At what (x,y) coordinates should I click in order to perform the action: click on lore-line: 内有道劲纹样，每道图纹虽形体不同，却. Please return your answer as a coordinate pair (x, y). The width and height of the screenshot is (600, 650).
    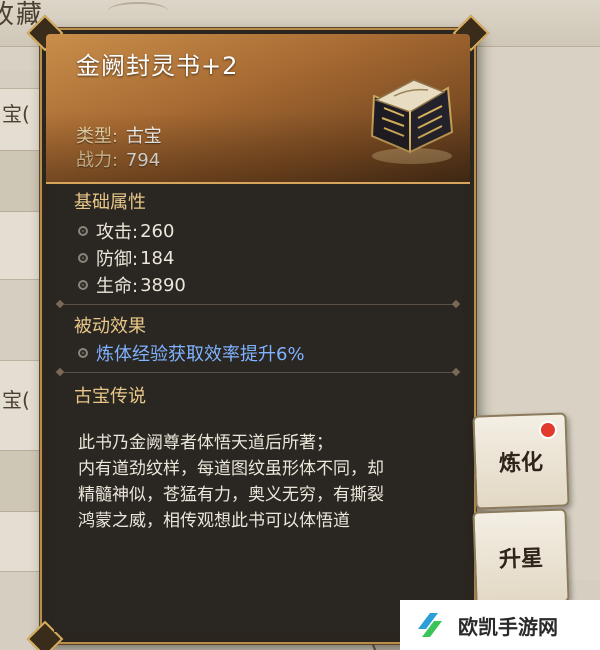
    Looking at the image, I should click on (231, 469).